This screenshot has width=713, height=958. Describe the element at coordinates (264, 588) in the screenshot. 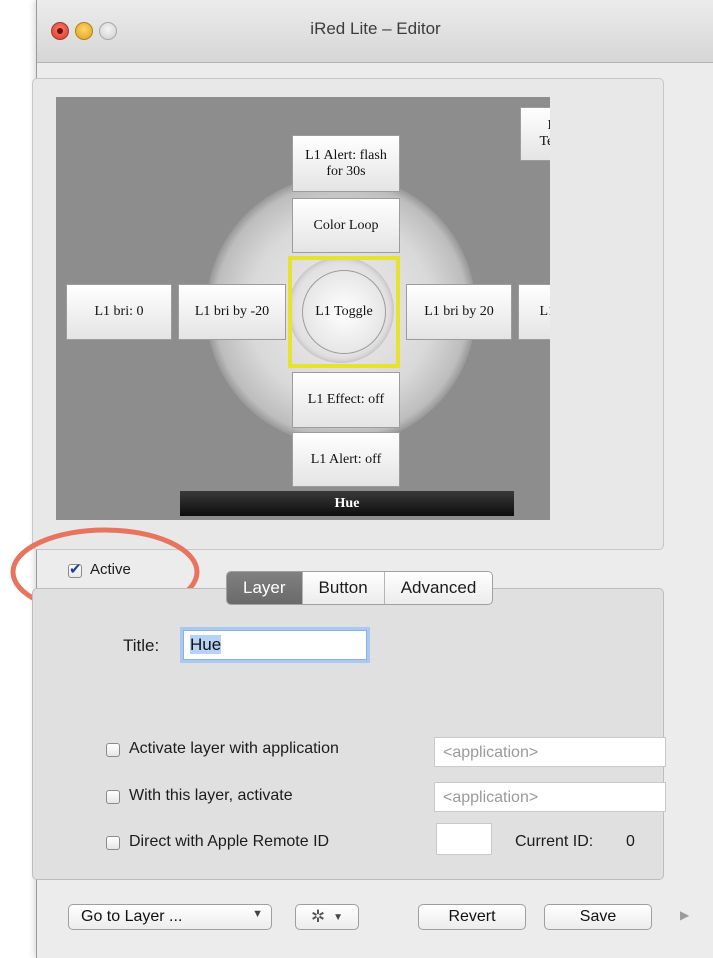

I see `tab-layer: Layer` at that location.